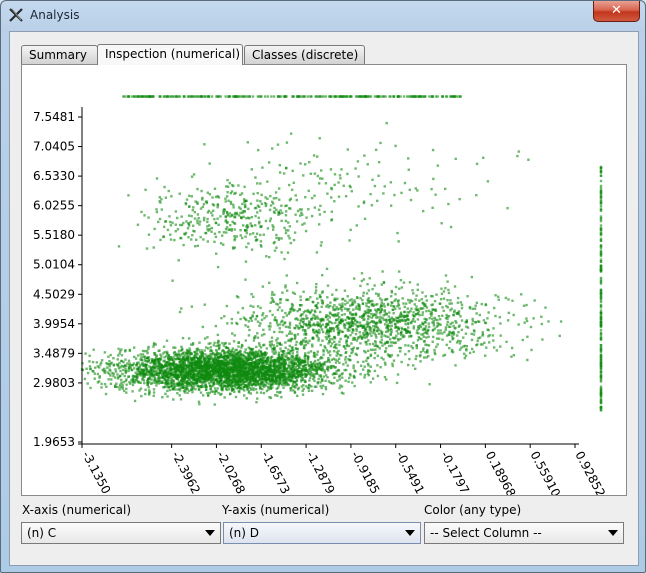  What do you see at coordinates (616, 11) in the screenshot?
I see `close-button: ✕` at bounding box center [616, 11].